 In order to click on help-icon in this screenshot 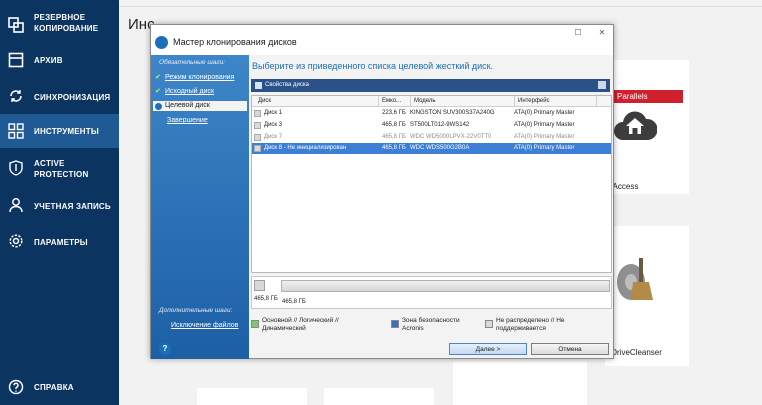, I will do `click(16, 387)`.